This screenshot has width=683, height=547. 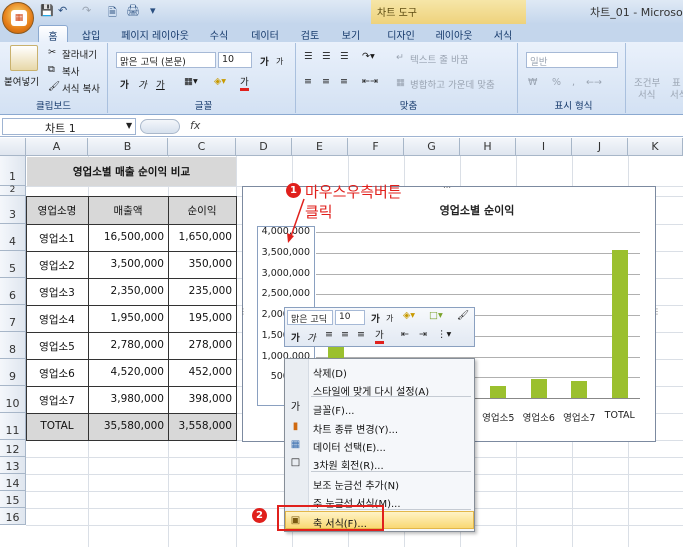 What do you see at coordinates (265, 33) in the screenshot?
I see `tab-data: 데이터` at bounding box center [265, 33].